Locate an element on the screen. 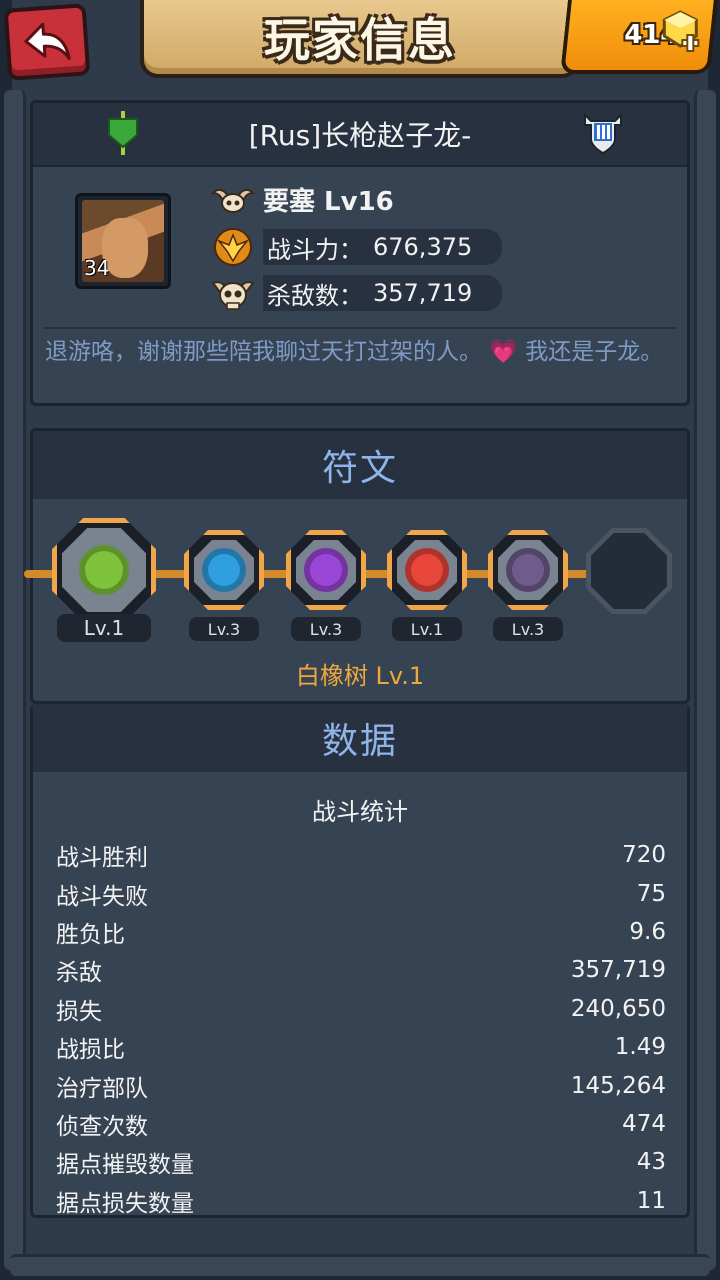  stat-label: 侦查次数 is located at coordinates (102, 1126).